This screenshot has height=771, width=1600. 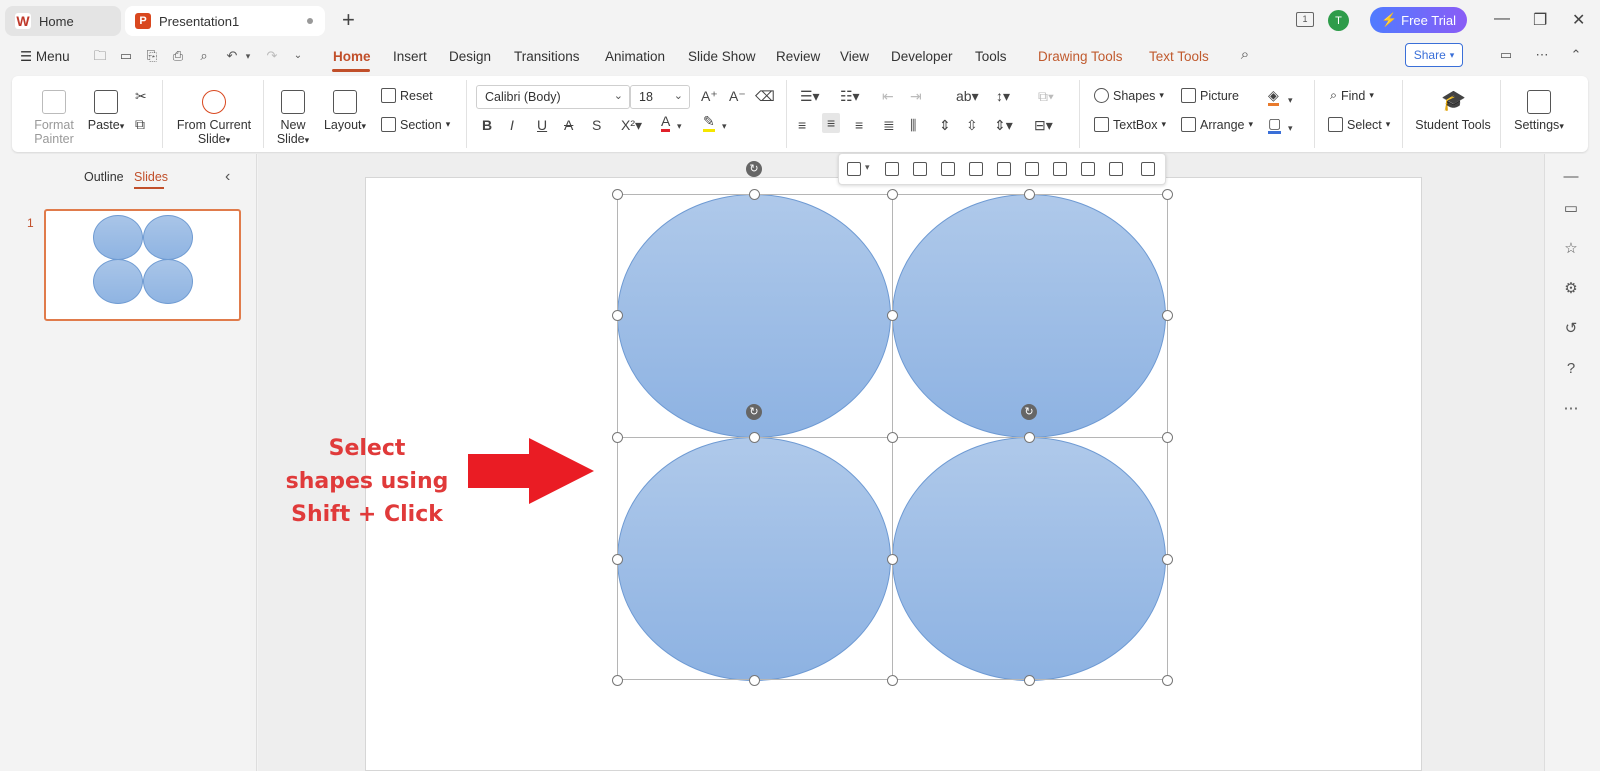 I want to click on increase-font-icon: A⁺, so click(x=709, y=96).